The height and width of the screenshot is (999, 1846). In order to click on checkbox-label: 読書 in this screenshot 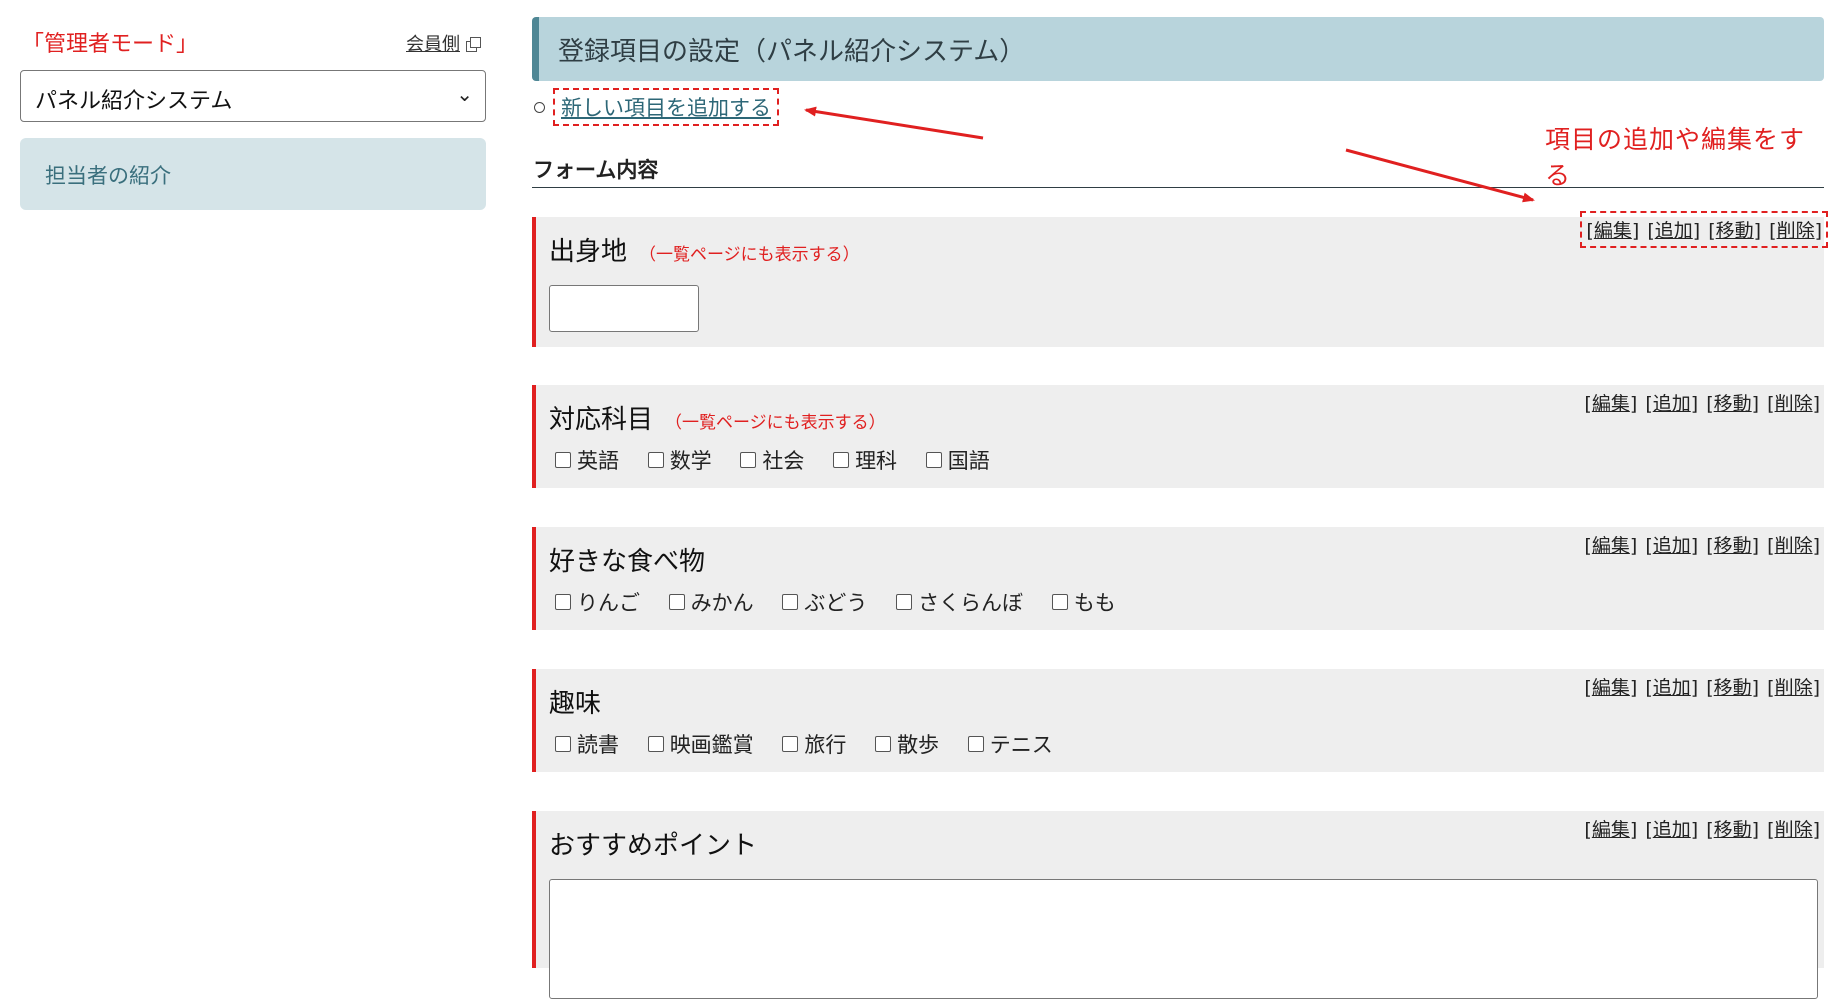, I will do `click(598, 745)`.